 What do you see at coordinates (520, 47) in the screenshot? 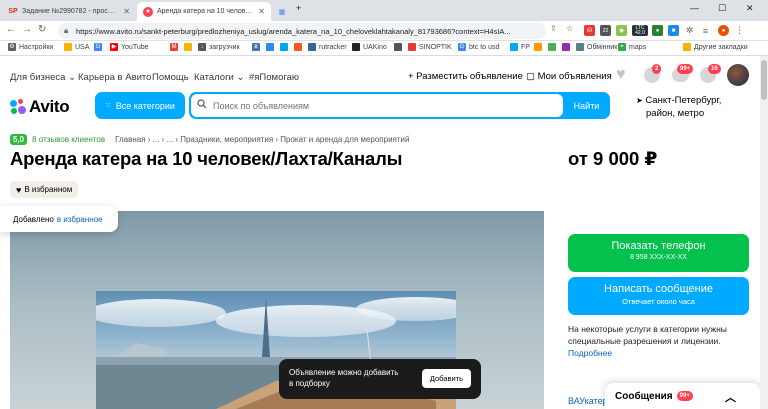
I see `bookmark-fp: FP` at bounding box center [520, 47].